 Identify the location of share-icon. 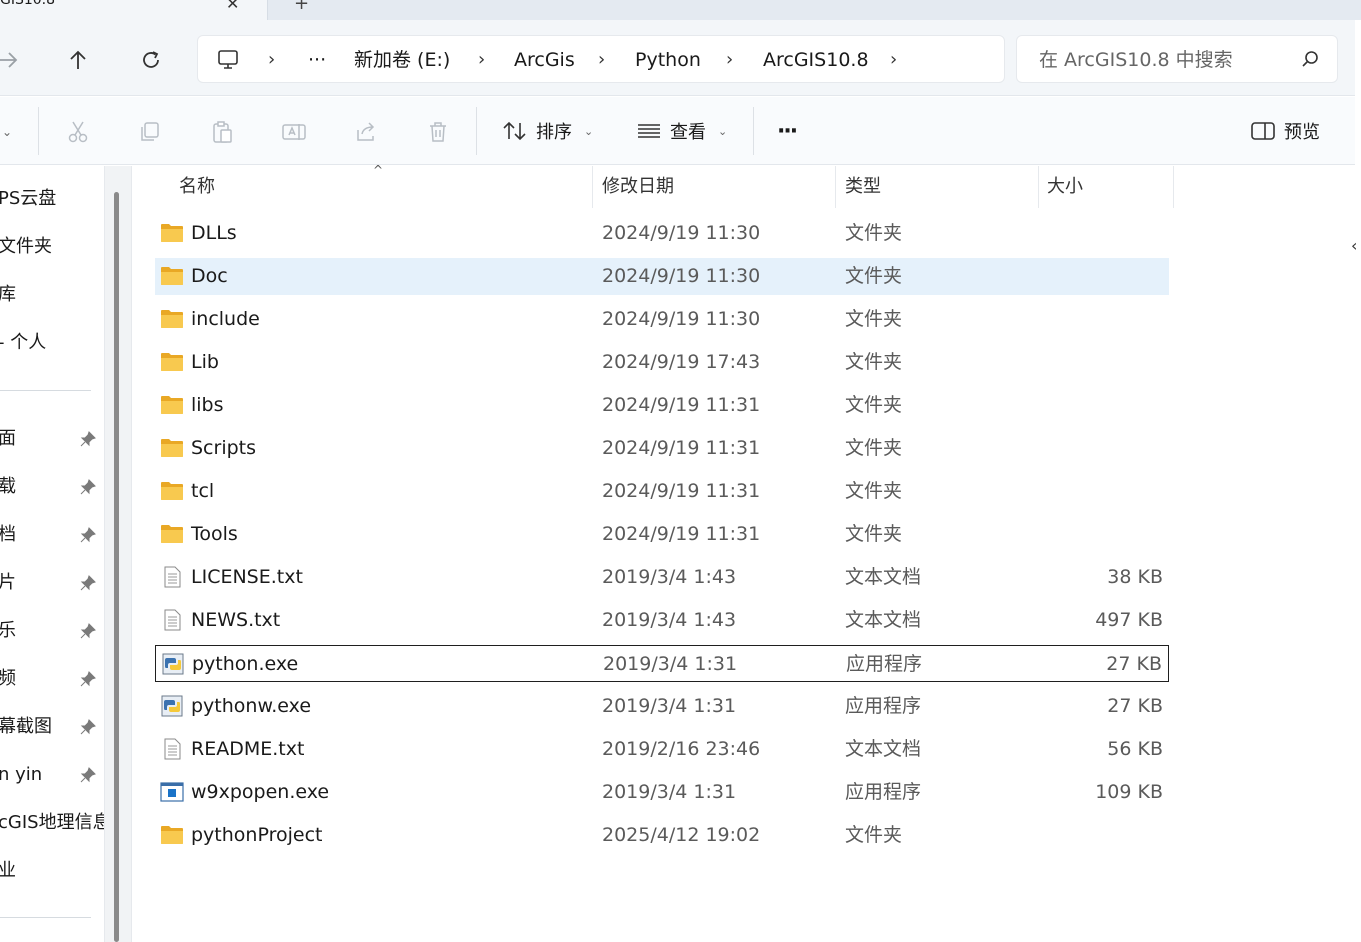
(366, 132).